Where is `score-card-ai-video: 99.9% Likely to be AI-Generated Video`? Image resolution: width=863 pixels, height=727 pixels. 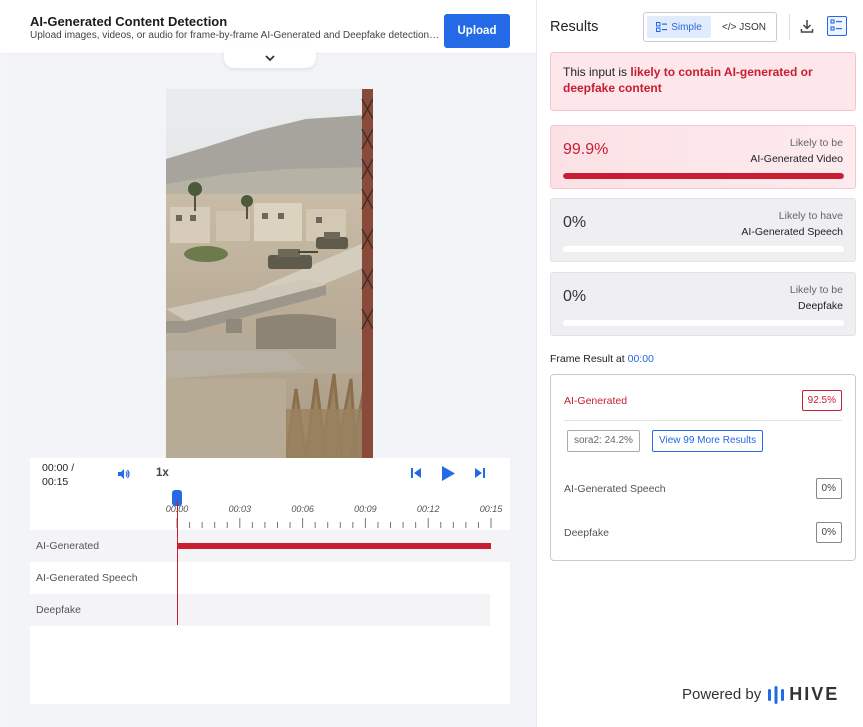
score-card-ai-video: 99.9% Likely to be AI-Generated Video is located at coordinates (703, 157).